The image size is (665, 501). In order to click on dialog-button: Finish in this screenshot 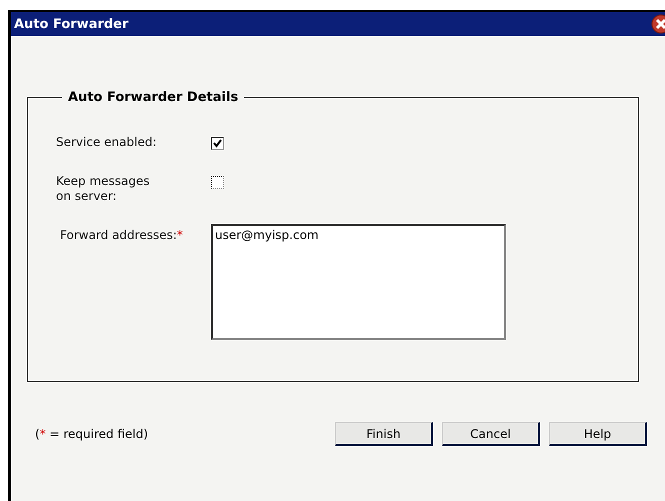, I will do `click(384, 434)`.